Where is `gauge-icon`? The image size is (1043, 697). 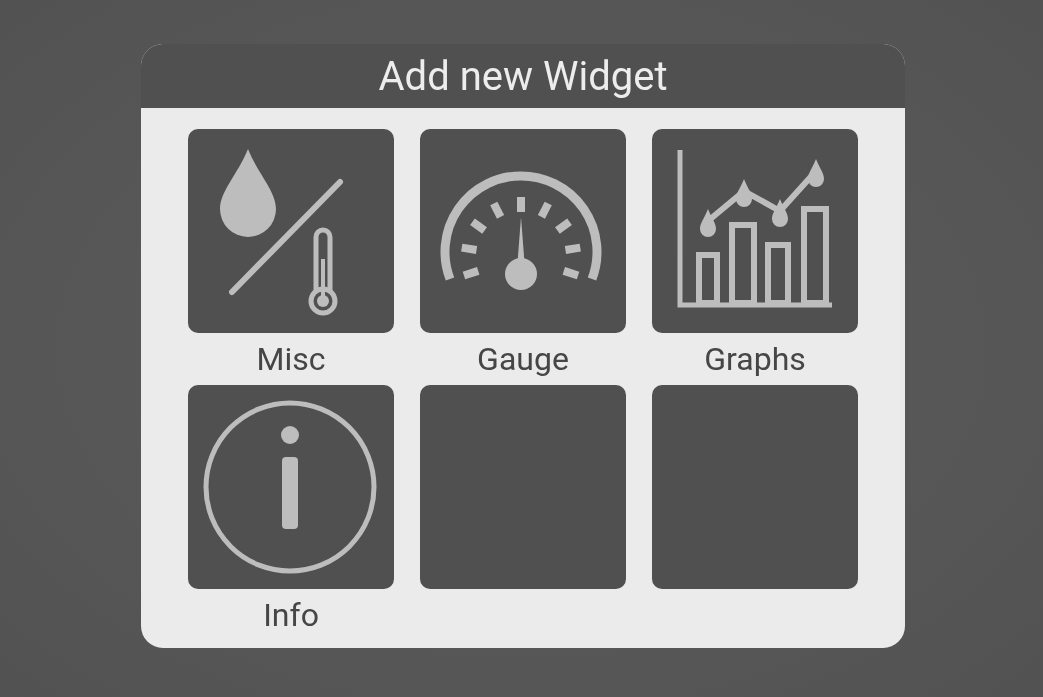 gauge-icon is located at coordinates (521, 230).